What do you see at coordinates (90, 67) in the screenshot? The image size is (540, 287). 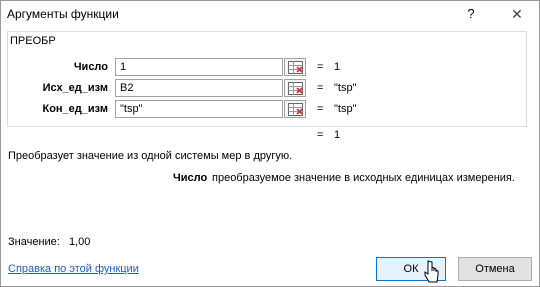 I see `arg-label-number: Число` at bounding box center [90, 67].